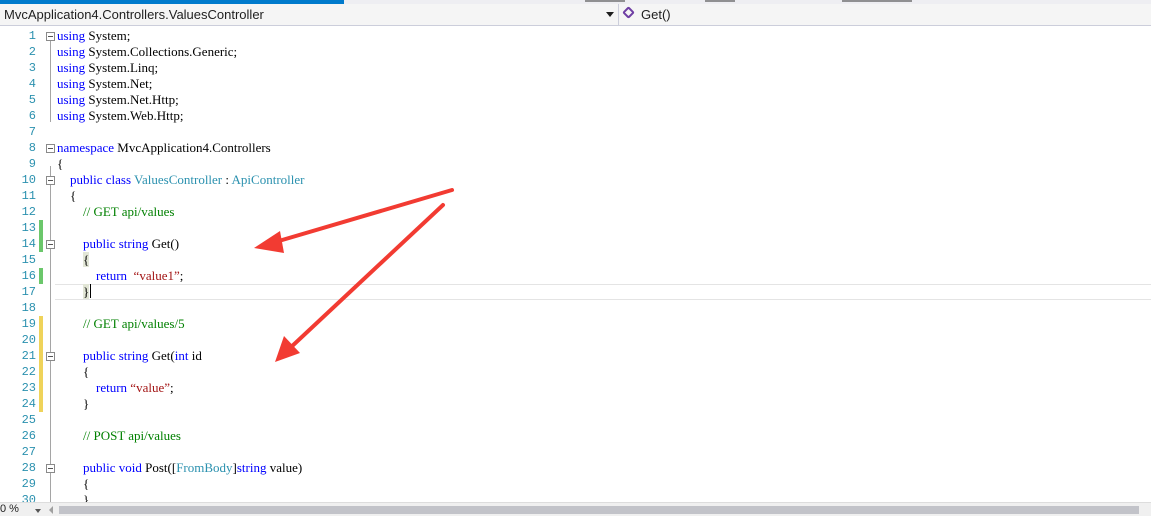  What do you see at coordinates (118, 99) in the screenshot?
I see `code-text: using System.Net.Http;` at bounding box center [118, 99].